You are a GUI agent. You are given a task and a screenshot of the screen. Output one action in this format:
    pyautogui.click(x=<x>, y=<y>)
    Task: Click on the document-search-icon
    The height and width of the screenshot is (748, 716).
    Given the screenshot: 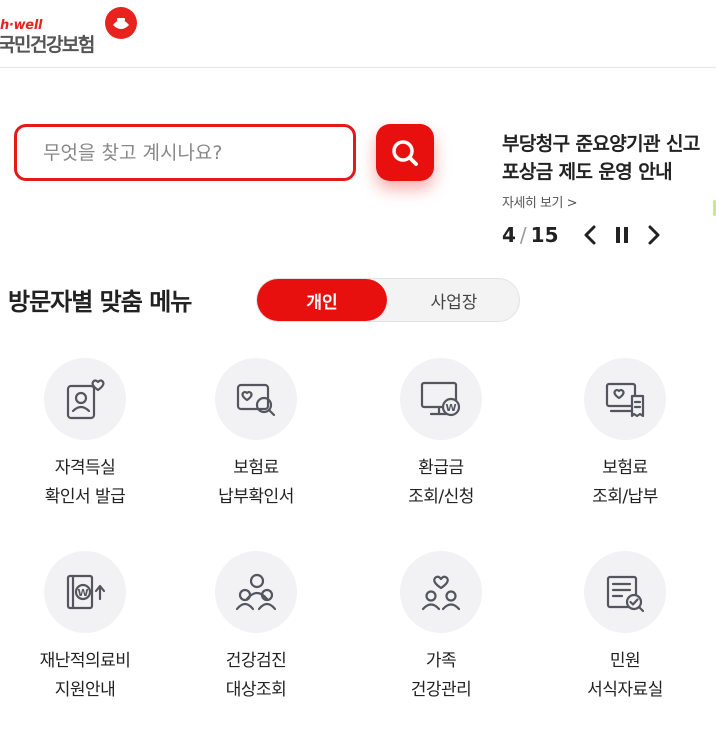 What is the action you would take?
    pyautogui.click(x=256, y=400)
    